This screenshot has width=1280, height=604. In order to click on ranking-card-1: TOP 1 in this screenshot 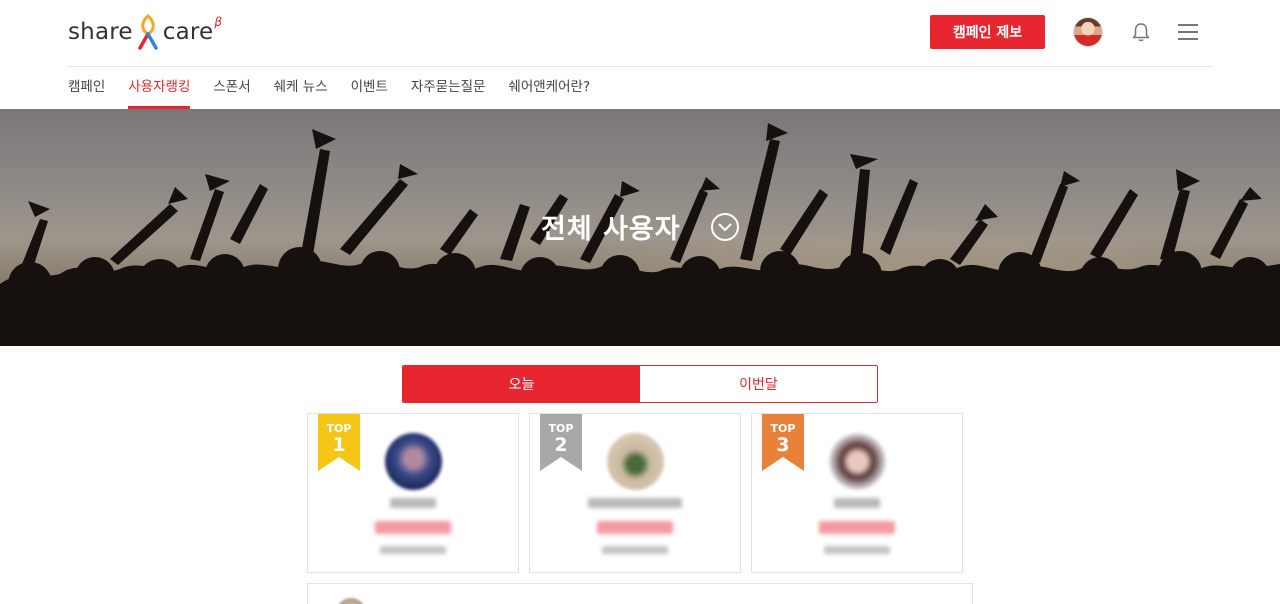, I will do `click(413, 493)`.